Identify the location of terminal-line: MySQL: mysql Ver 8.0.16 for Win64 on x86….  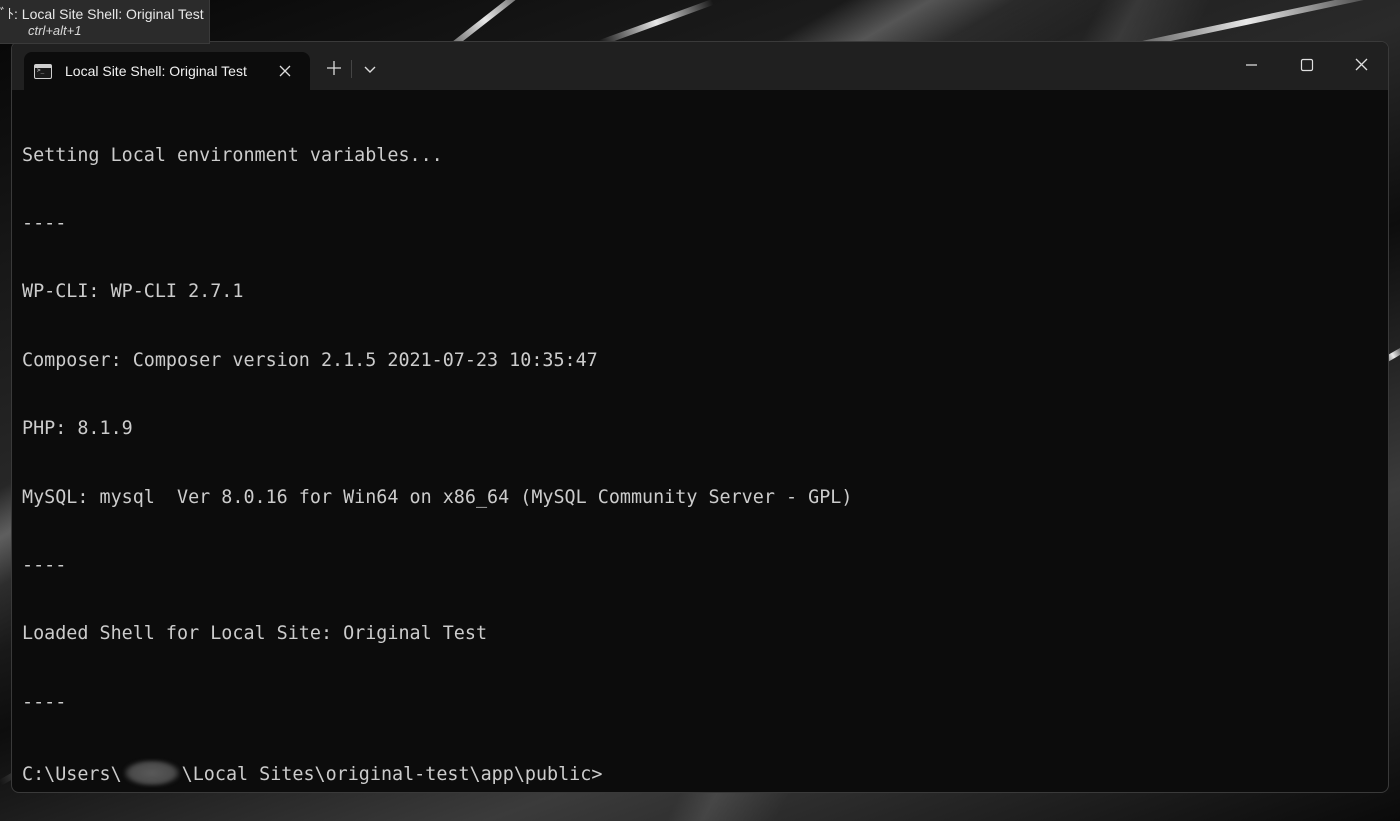
(437, 497).